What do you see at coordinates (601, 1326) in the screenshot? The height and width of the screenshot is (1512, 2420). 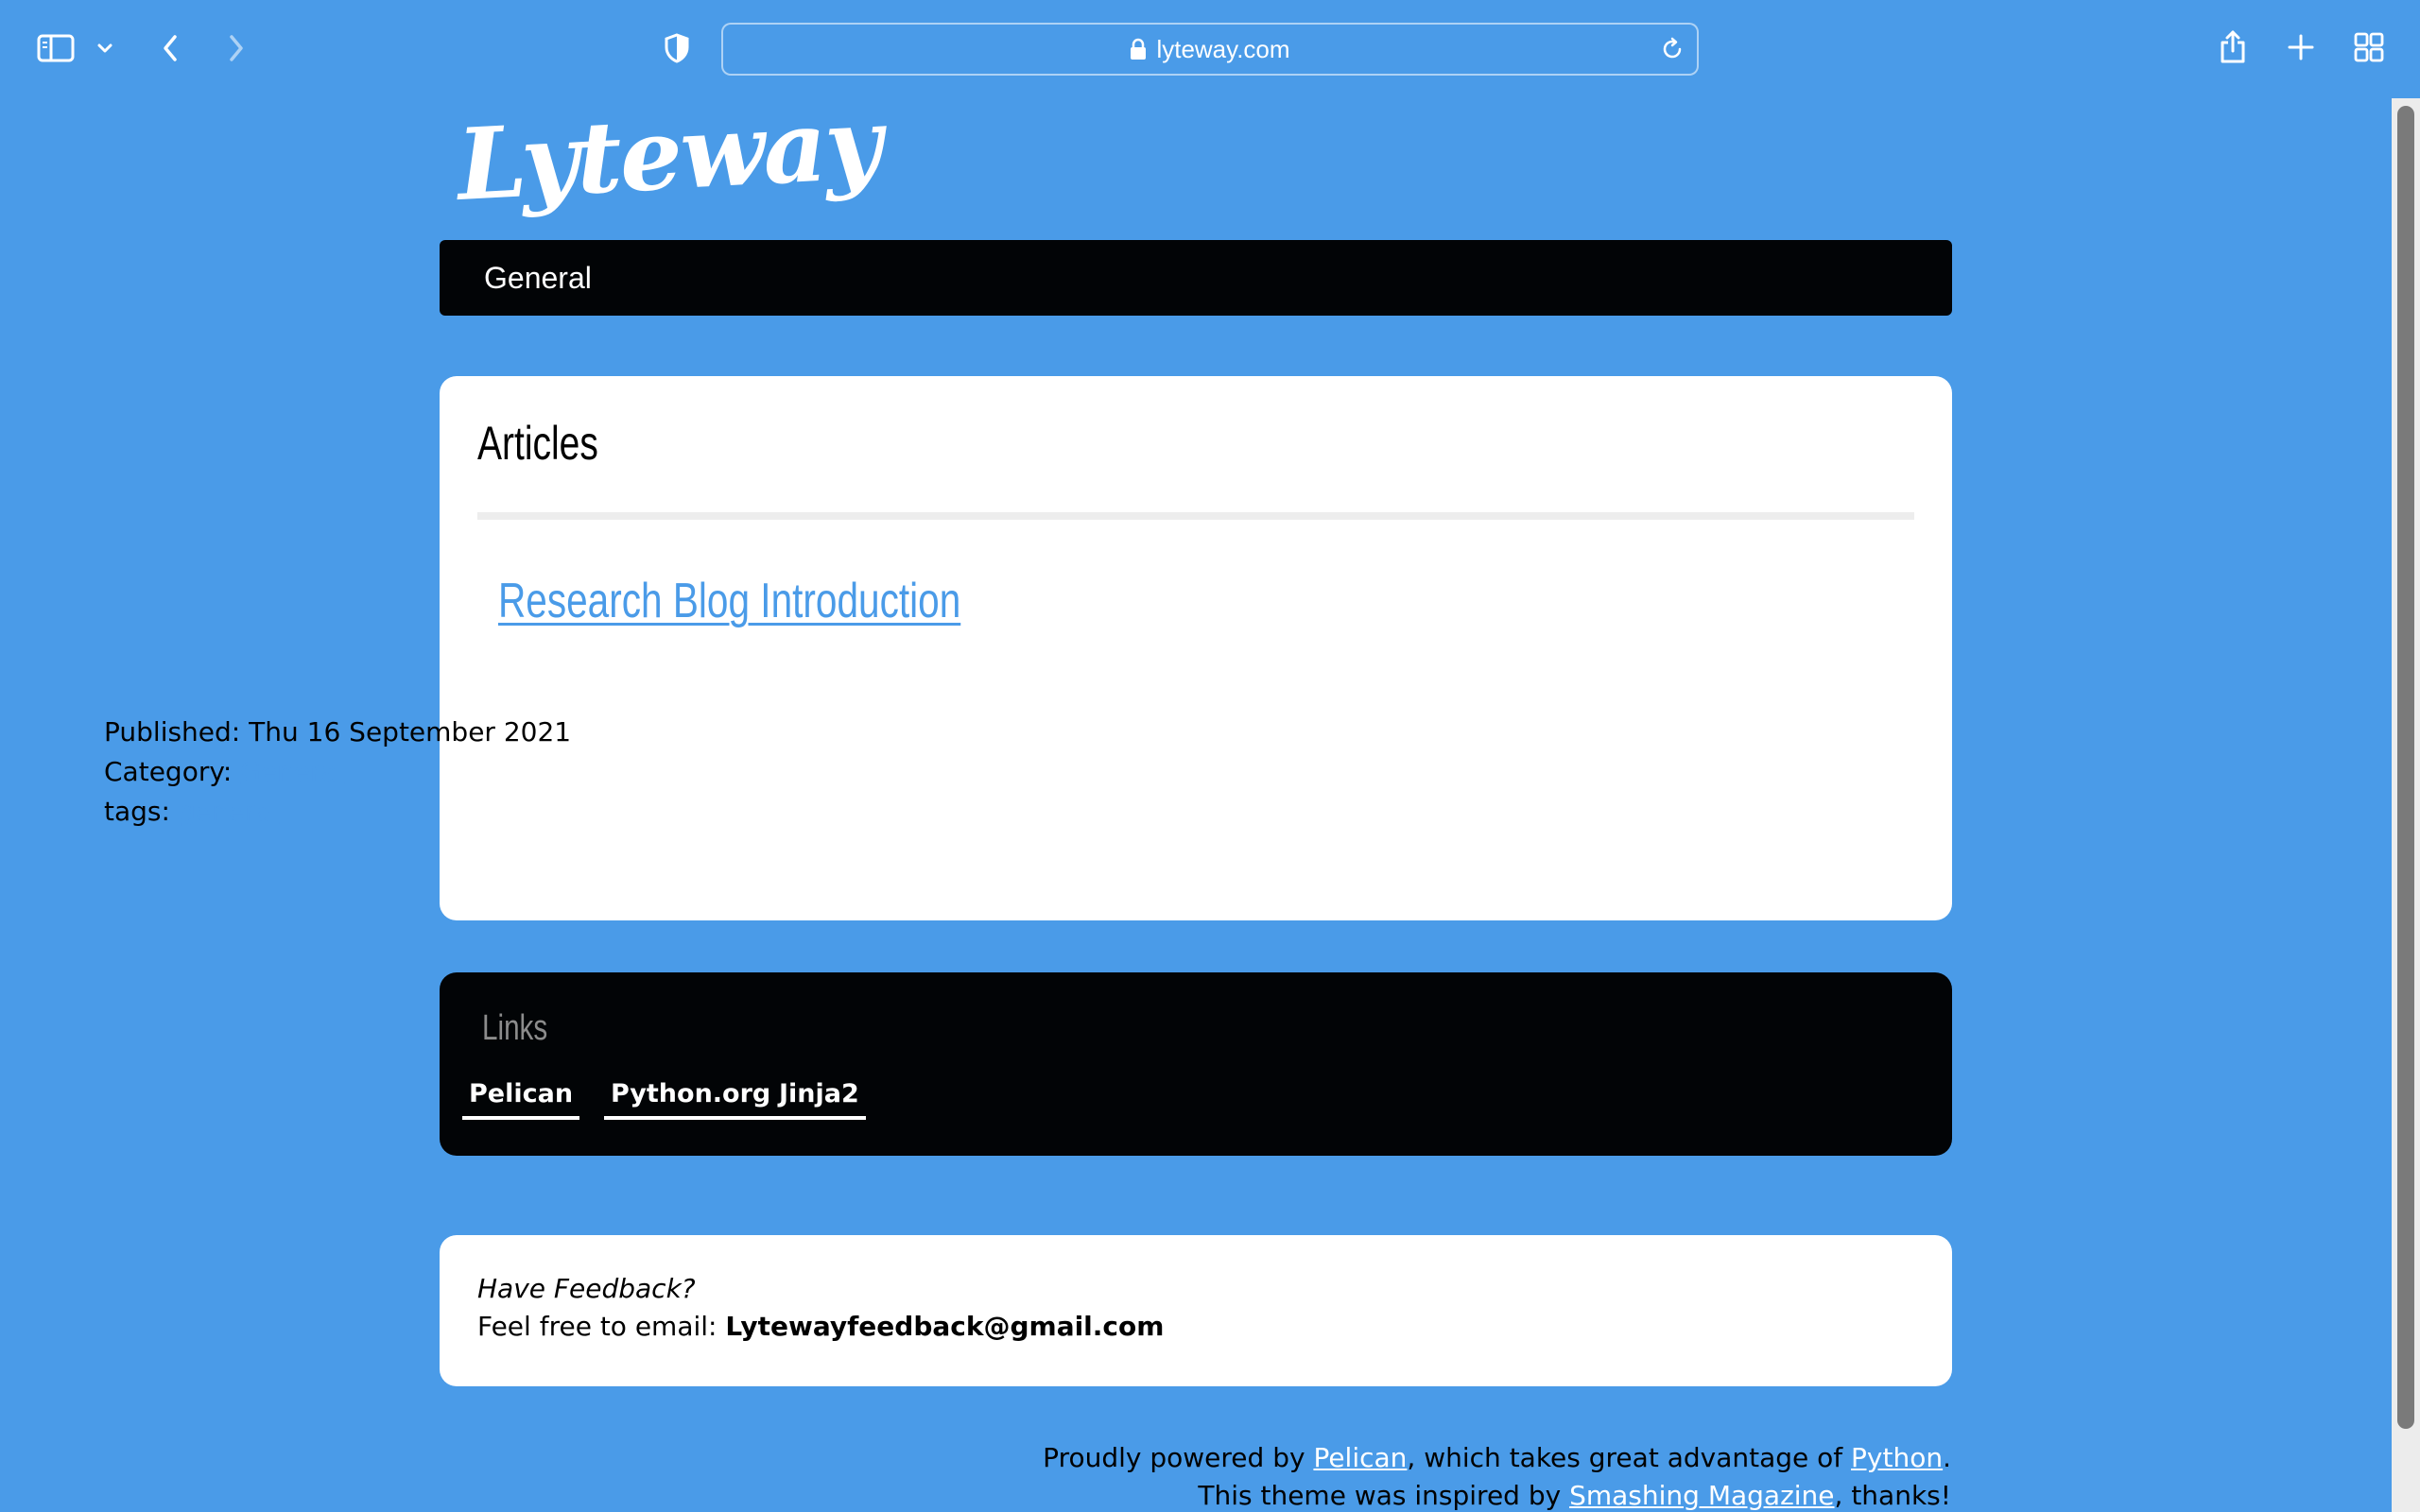 I see `feedback-prefix: Feel free to email:` at bounding box center [601, 1326].